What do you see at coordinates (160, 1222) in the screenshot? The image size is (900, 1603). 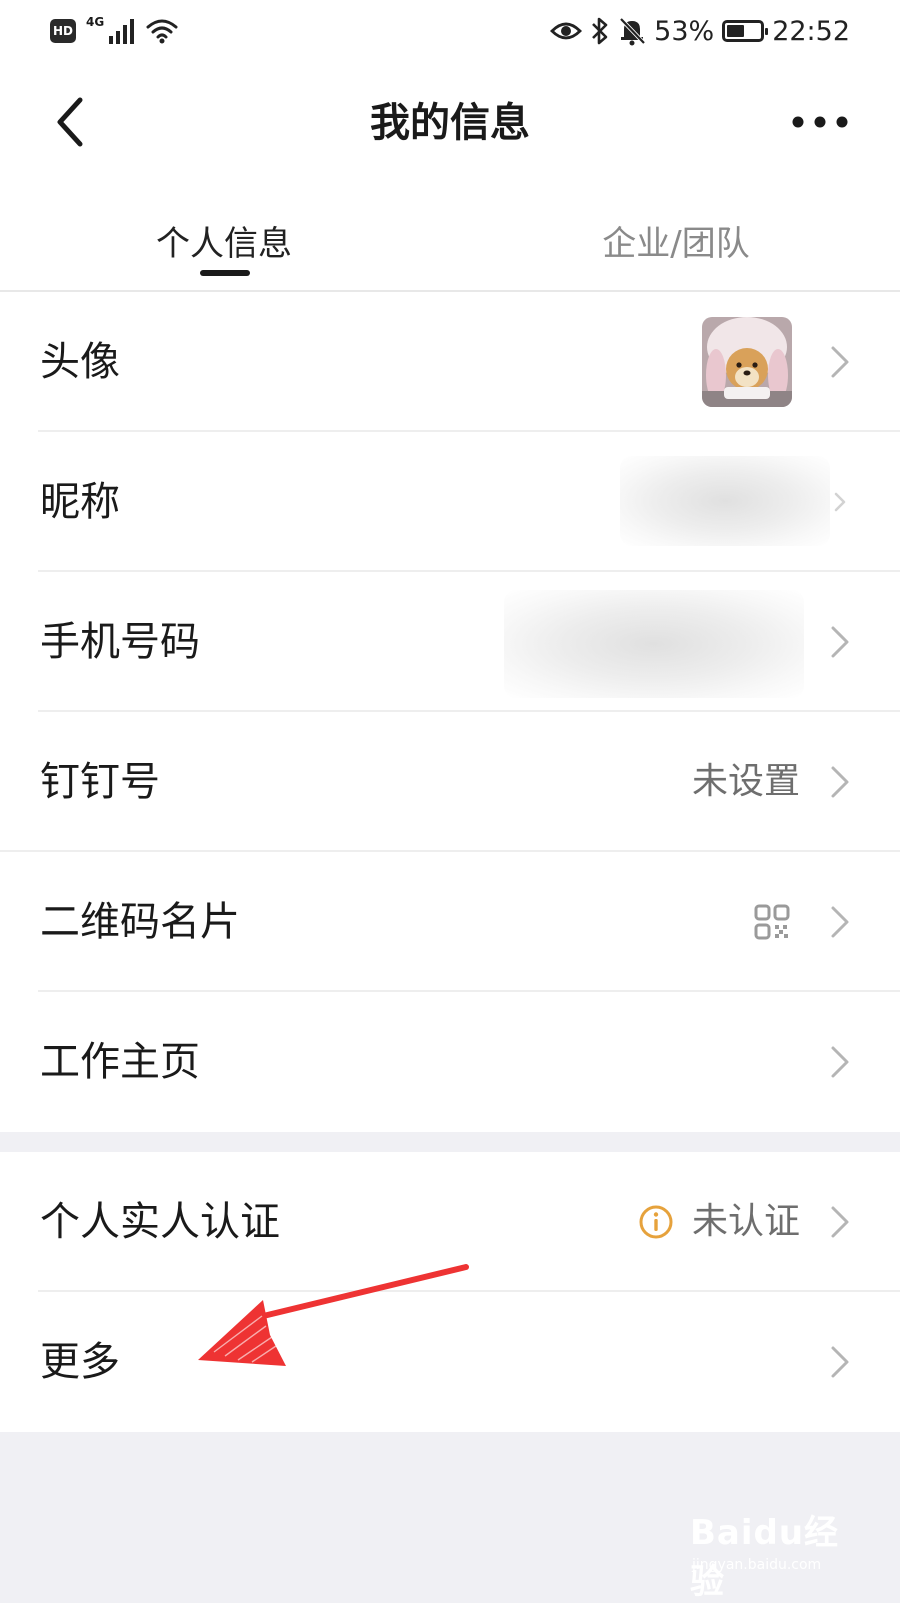 I see `row-label: 个人实人认证` at bounding box center [160, 1222].